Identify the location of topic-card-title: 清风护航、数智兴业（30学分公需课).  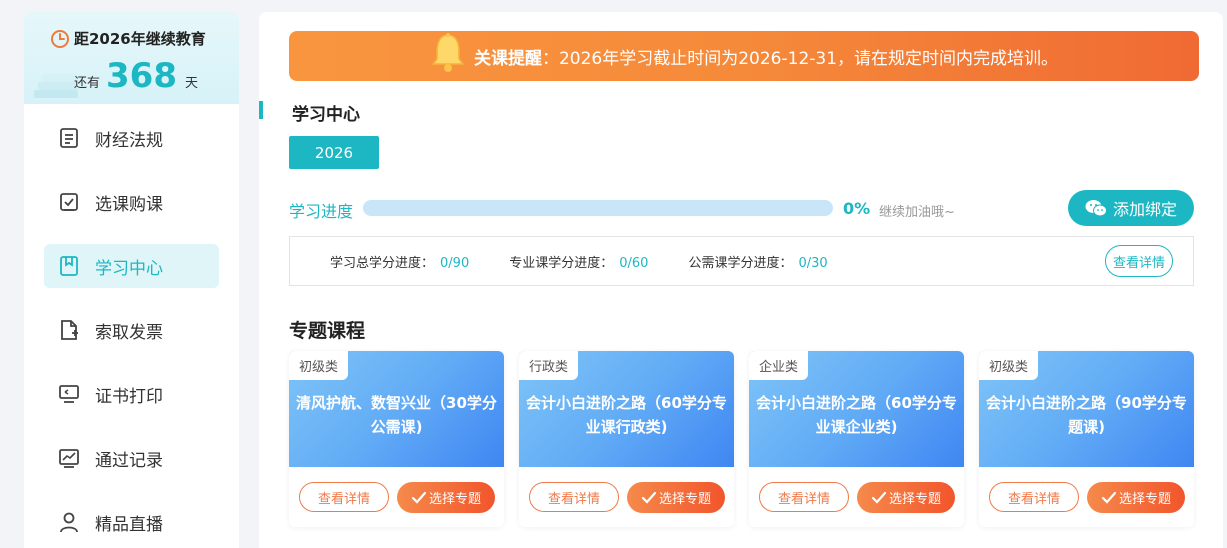
(396, 415).